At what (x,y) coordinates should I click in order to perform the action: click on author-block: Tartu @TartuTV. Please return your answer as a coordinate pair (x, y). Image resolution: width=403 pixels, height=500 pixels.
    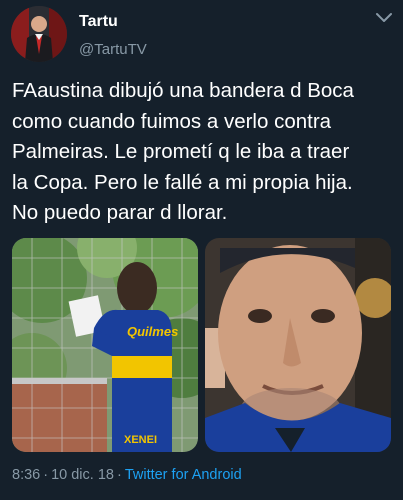
    Looking at the image, I should click on (113, 35).